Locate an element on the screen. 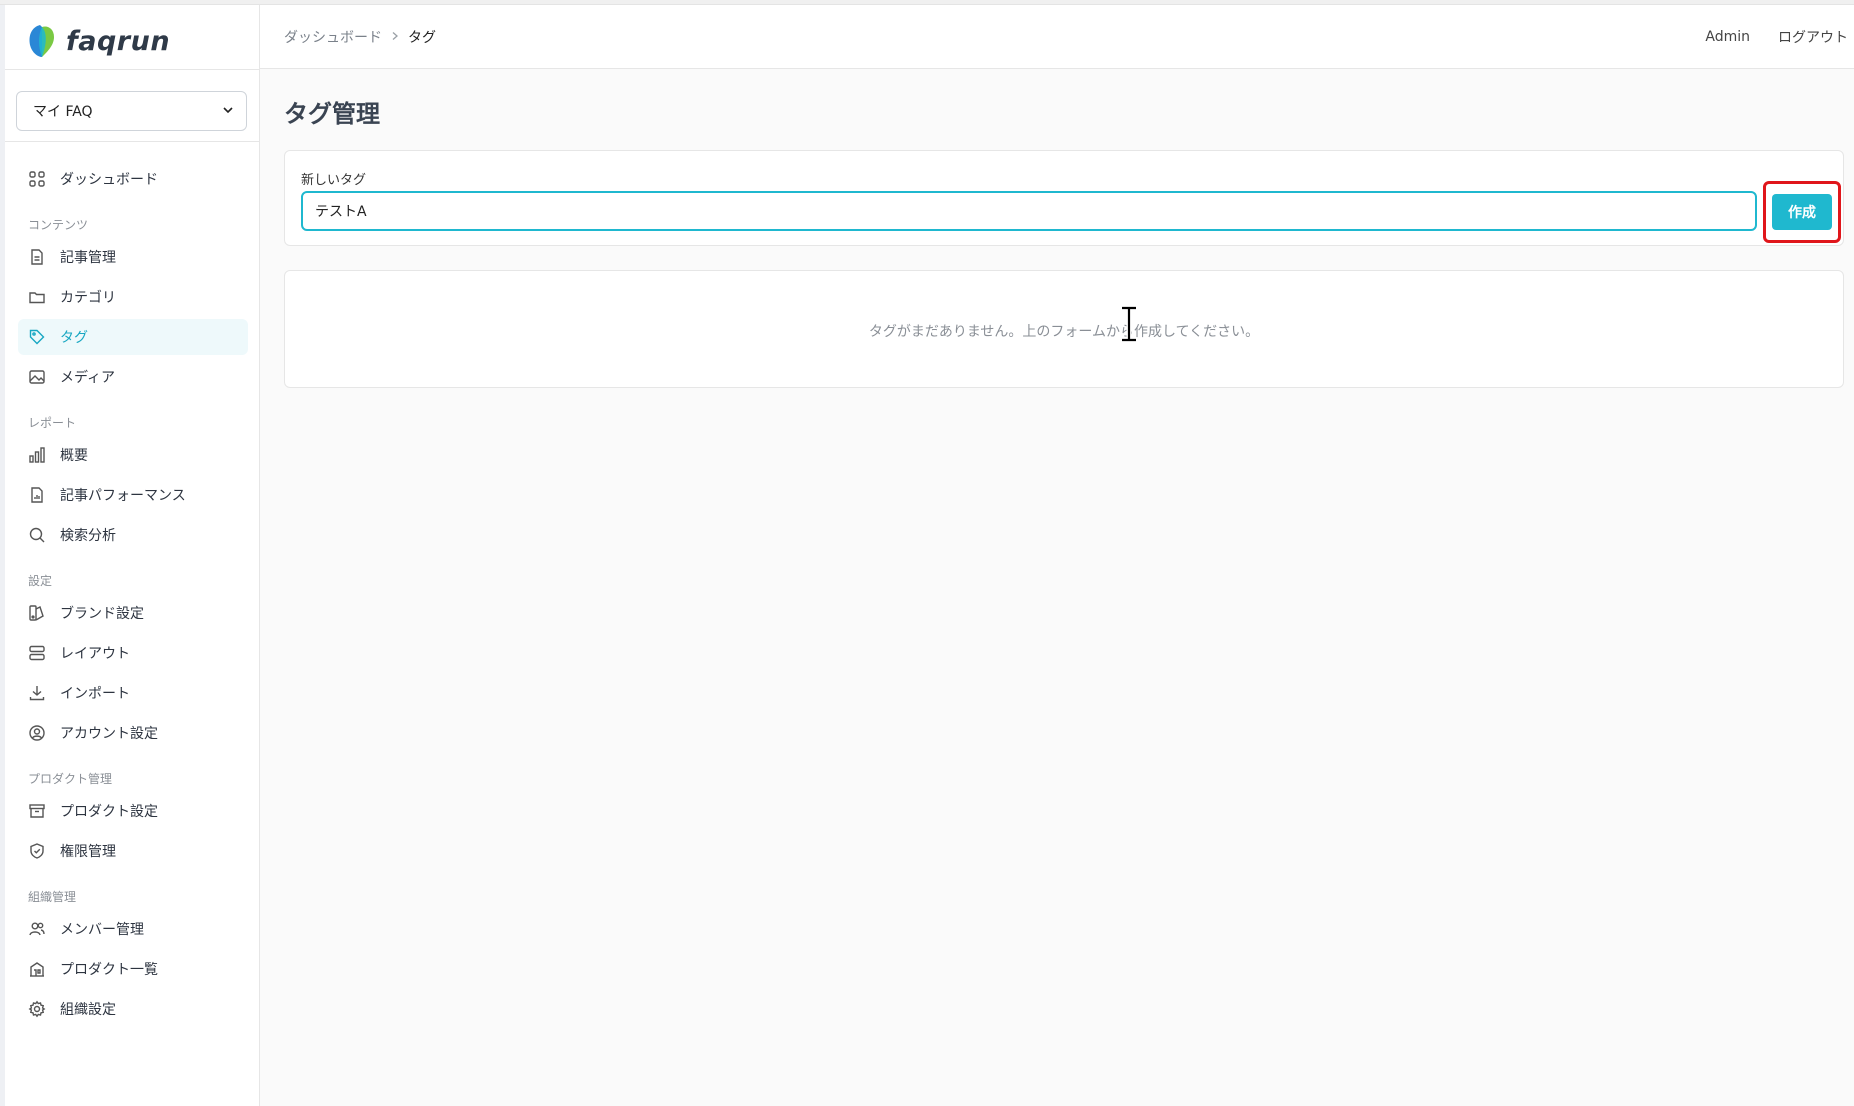  sidebar-item-dashboard: ダッシュボード is located at coordinates (133, 179).